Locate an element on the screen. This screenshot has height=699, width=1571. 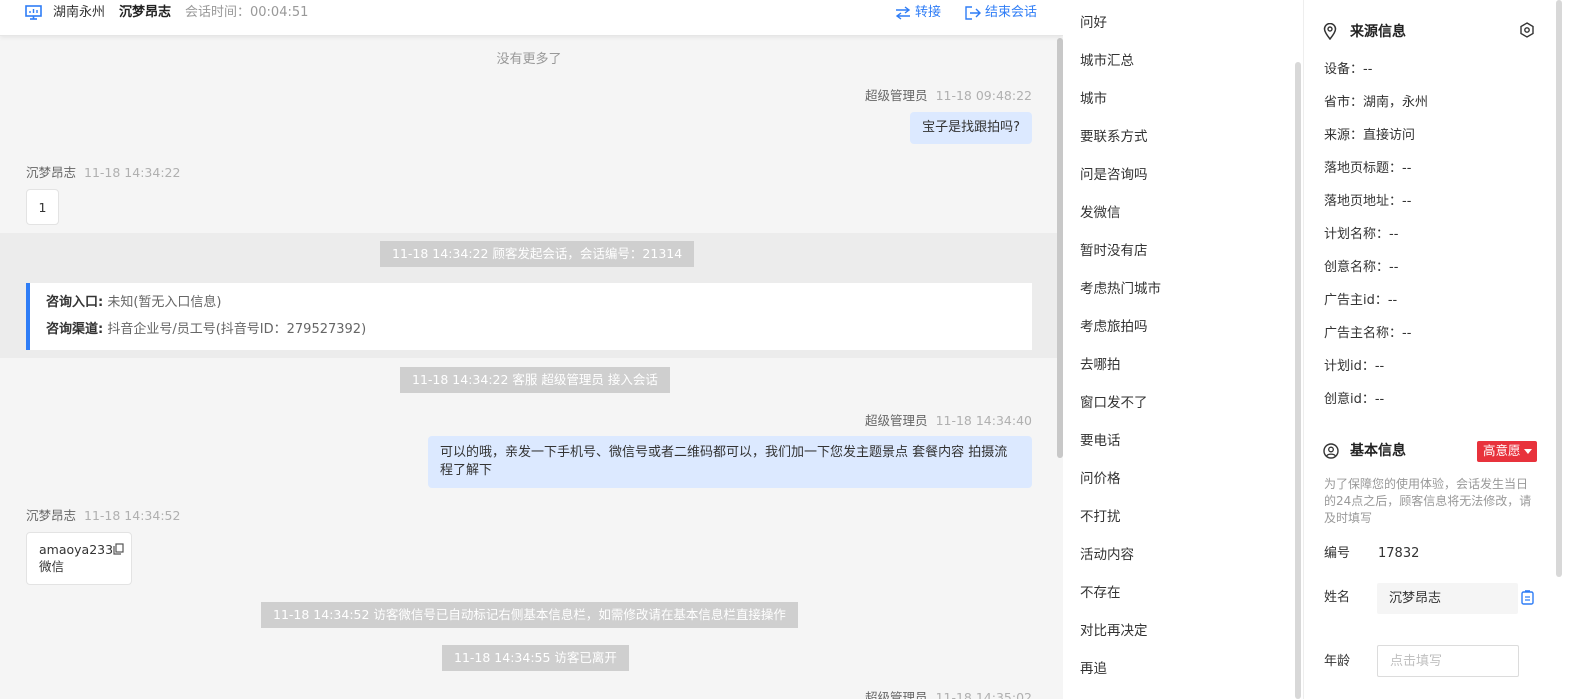
id-value: 17832 is located at coordinates (1399, 553).